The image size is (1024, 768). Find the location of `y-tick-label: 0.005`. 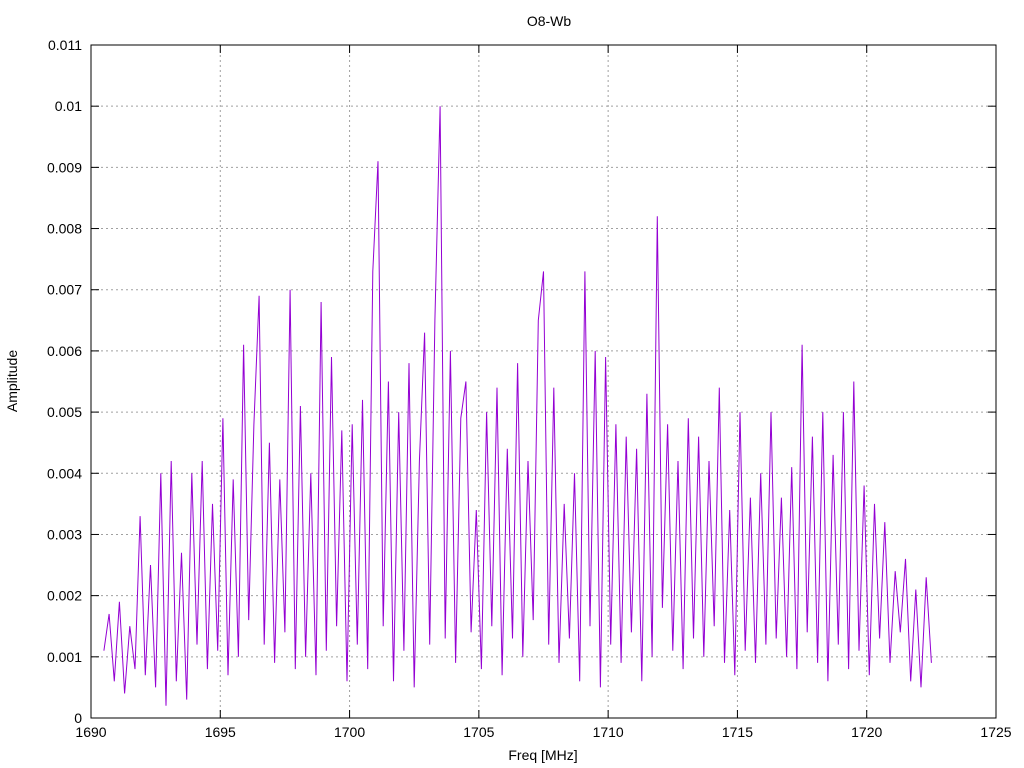

y-tick-label: 0.005 is located at coordinates (64, 412).